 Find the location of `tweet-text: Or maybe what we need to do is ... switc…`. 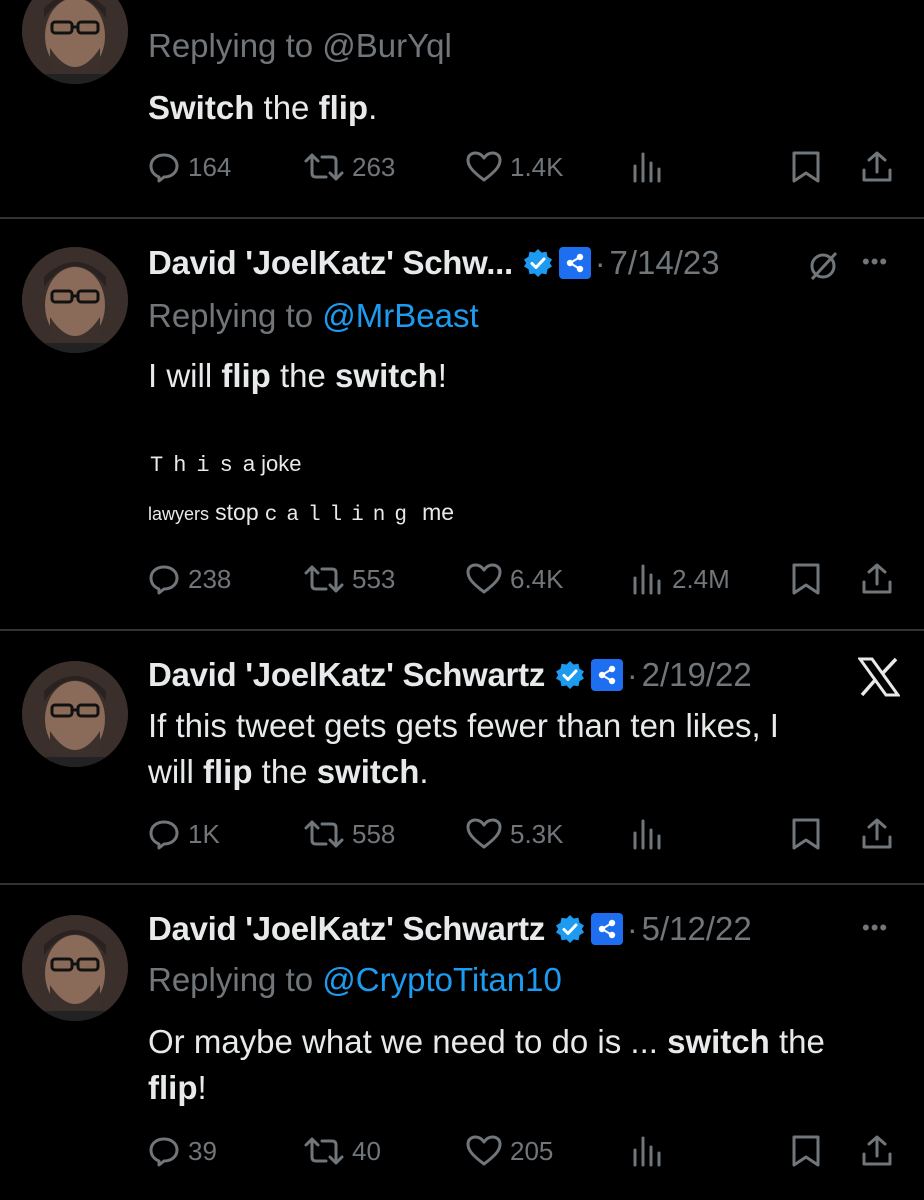

tweet-text: Or maybe what we need to do is ... switc… is located at coordinates (528, 1065).